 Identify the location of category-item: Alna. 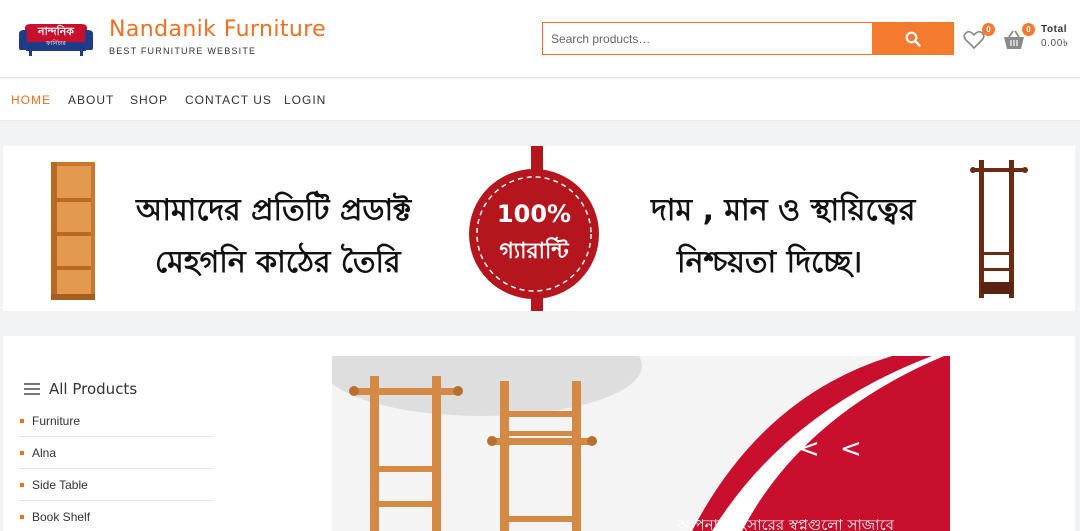
(116, 453).